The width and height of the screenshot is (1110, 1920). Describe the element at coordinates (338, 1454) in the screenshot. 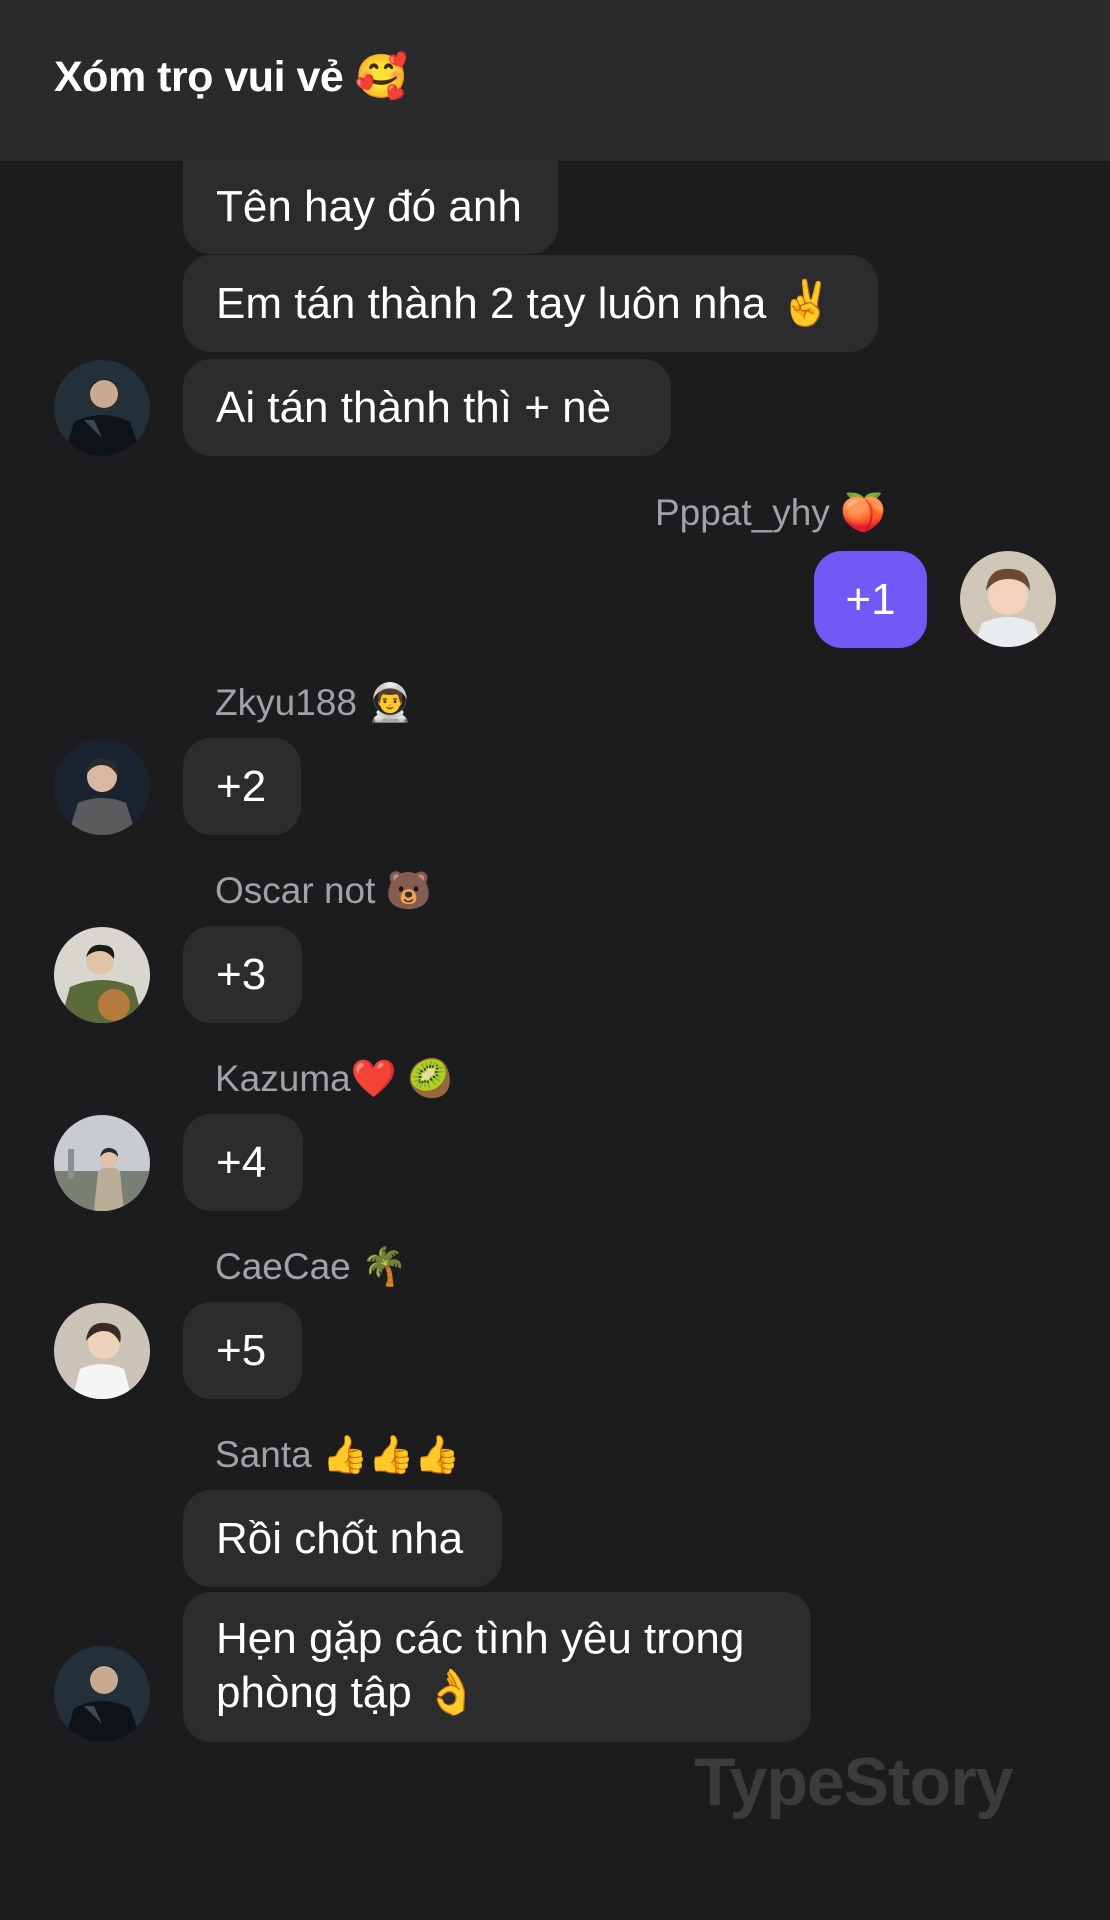

I see `sender-name: Santa 👍👍👍` at that location.